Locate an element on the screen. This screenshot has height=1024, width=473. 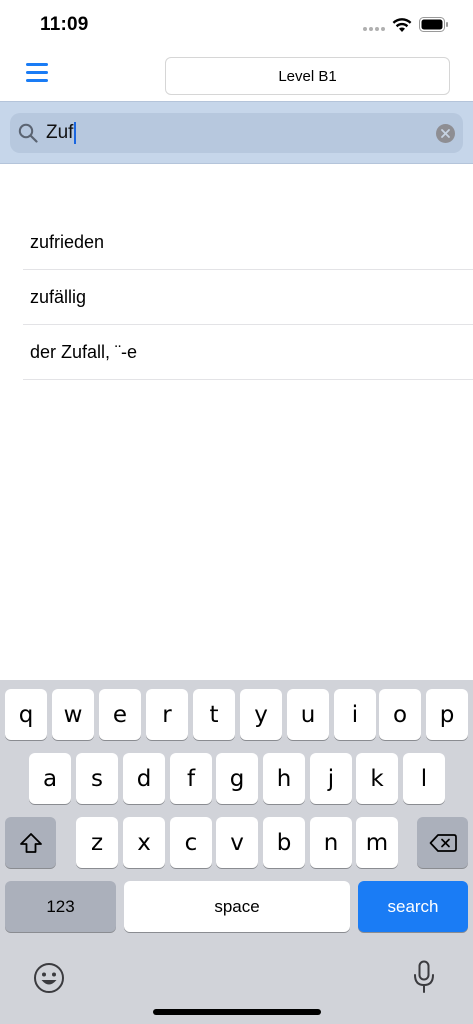
key-f: f is located at coordinates (191, 778).